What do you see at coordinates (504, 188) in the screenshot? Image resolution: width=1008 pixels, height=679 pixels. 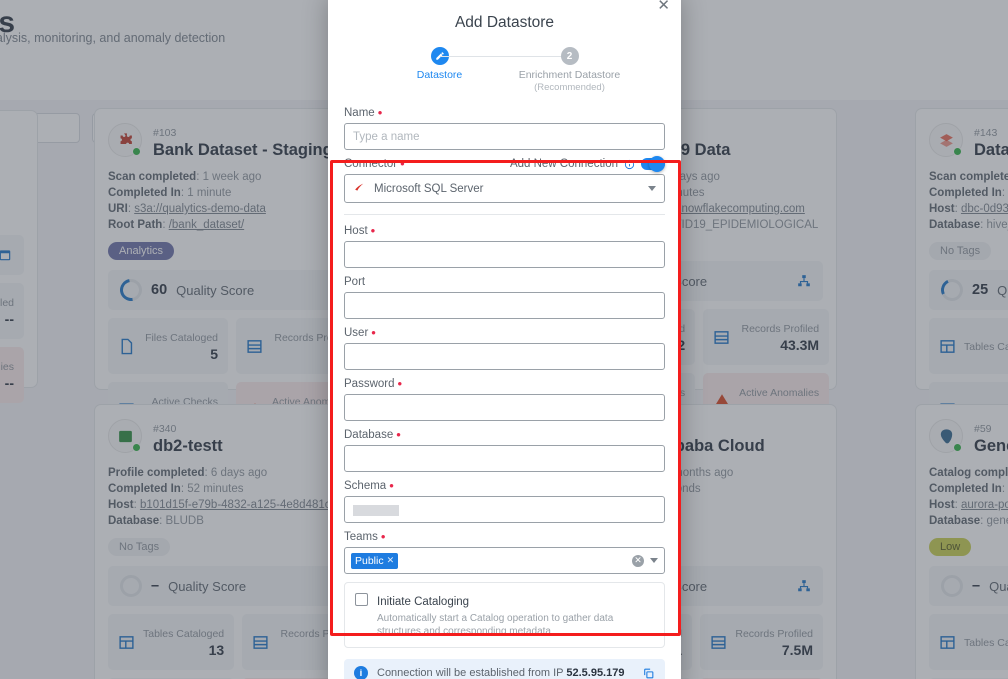 I see `connector-select: Microsoft SQL Server` at bounding box center [504, 188].